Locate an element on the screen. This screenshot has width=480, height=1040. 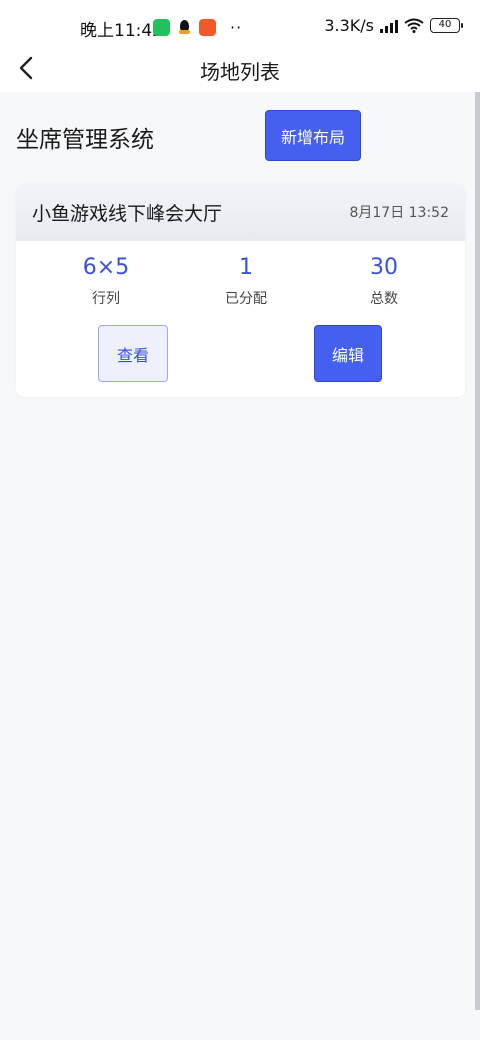
stat-value: 6×5 is located at coordinates (106, 267).